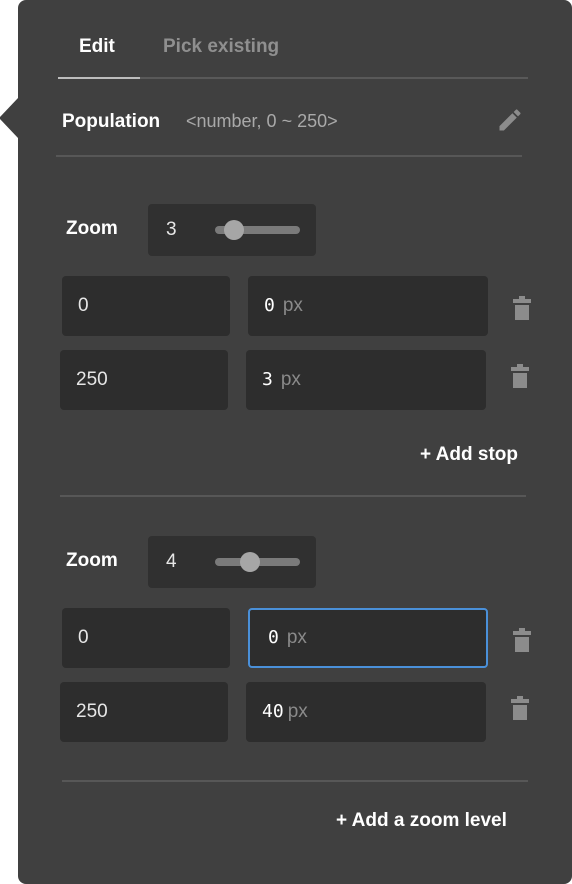  What do you see at coordinates (289, 156) in the screenshot?
I see `header-divider` at bounding box center [289, 156].